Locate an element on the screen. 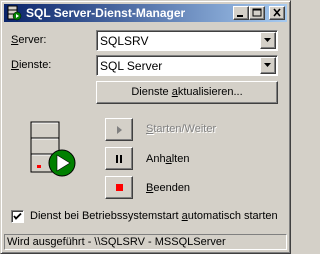  stop-label: Beenden is located at coordinates (168, 188).